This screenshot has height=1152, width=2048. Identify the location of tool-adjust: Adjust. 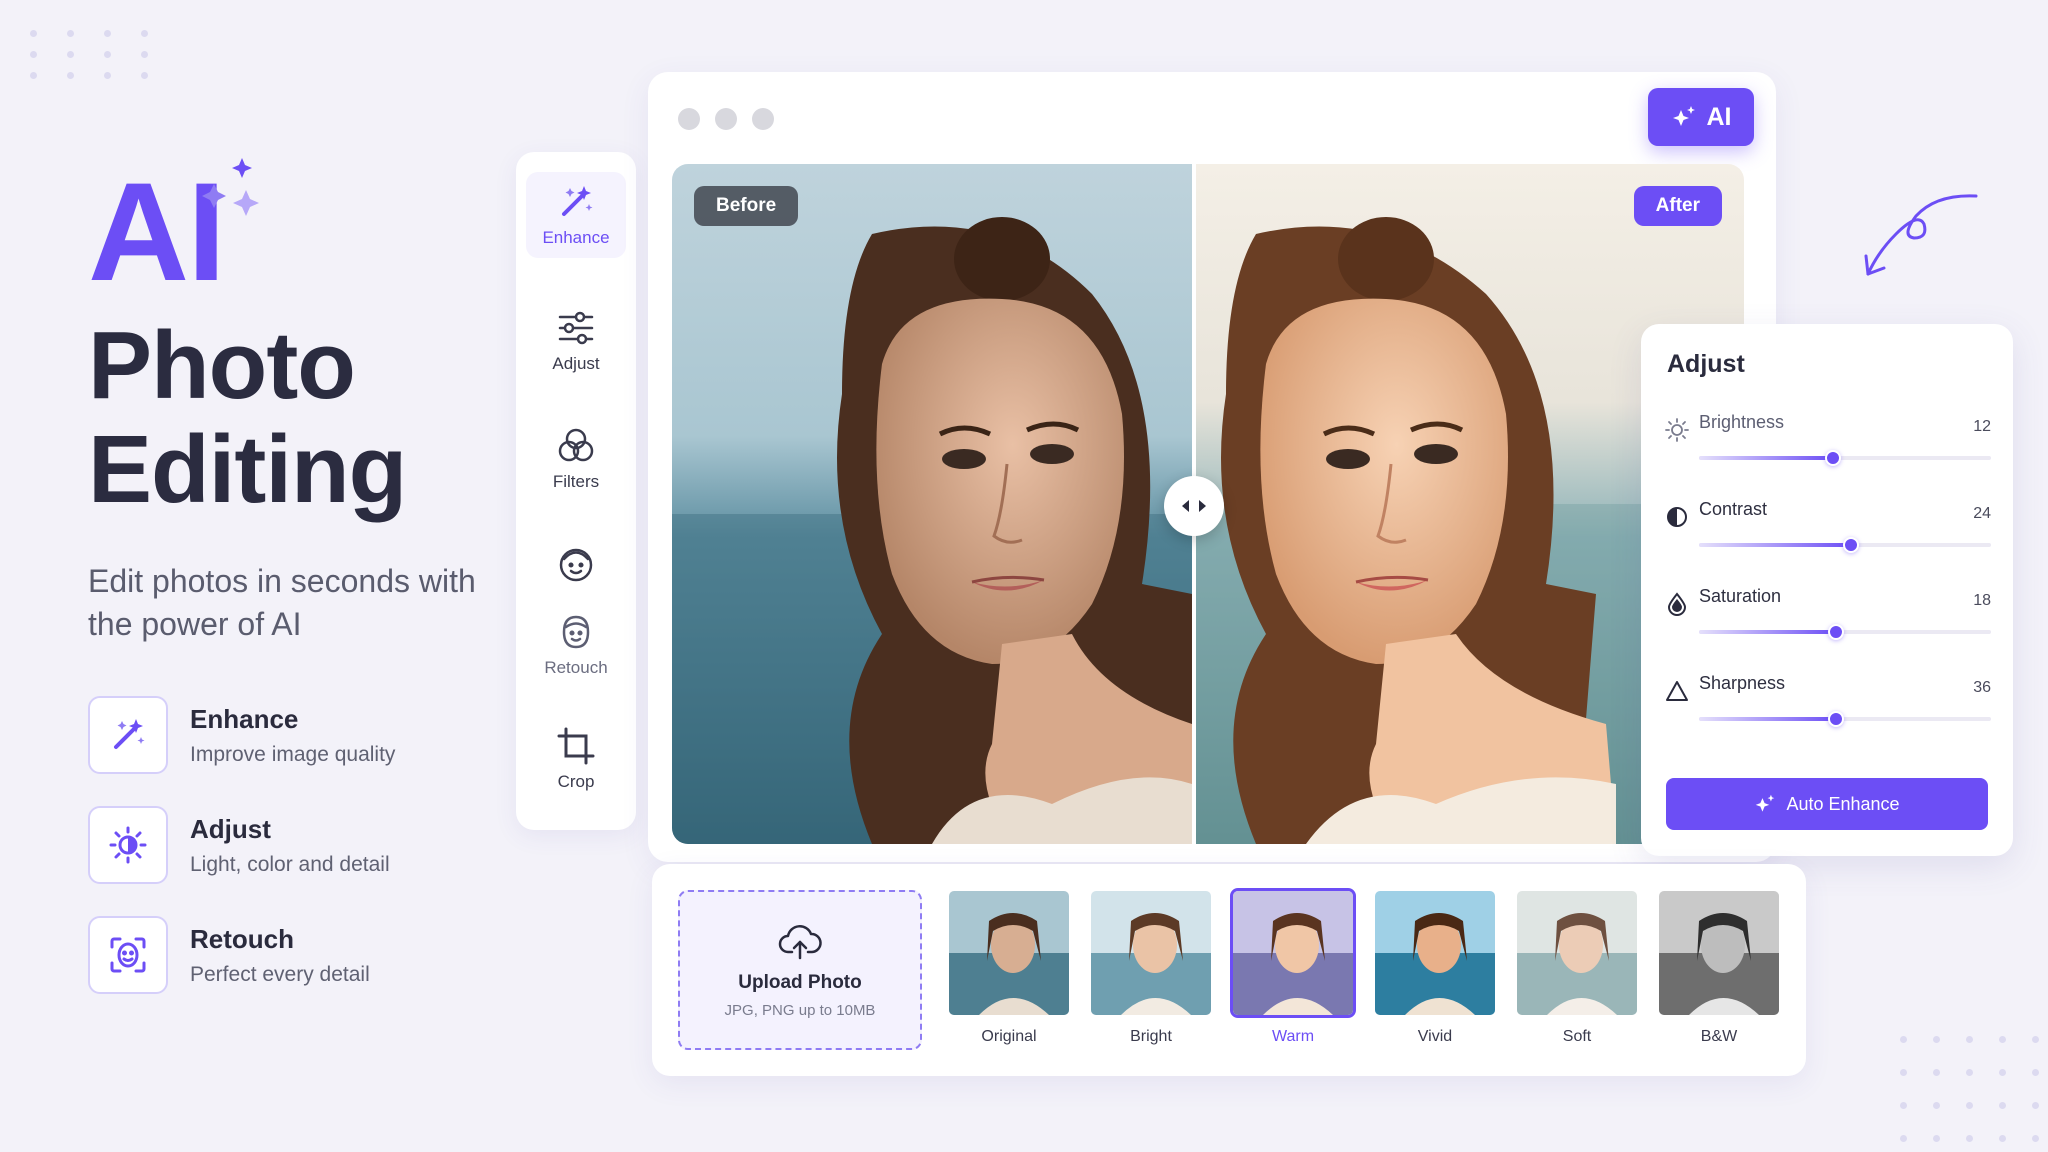
(576, 341).